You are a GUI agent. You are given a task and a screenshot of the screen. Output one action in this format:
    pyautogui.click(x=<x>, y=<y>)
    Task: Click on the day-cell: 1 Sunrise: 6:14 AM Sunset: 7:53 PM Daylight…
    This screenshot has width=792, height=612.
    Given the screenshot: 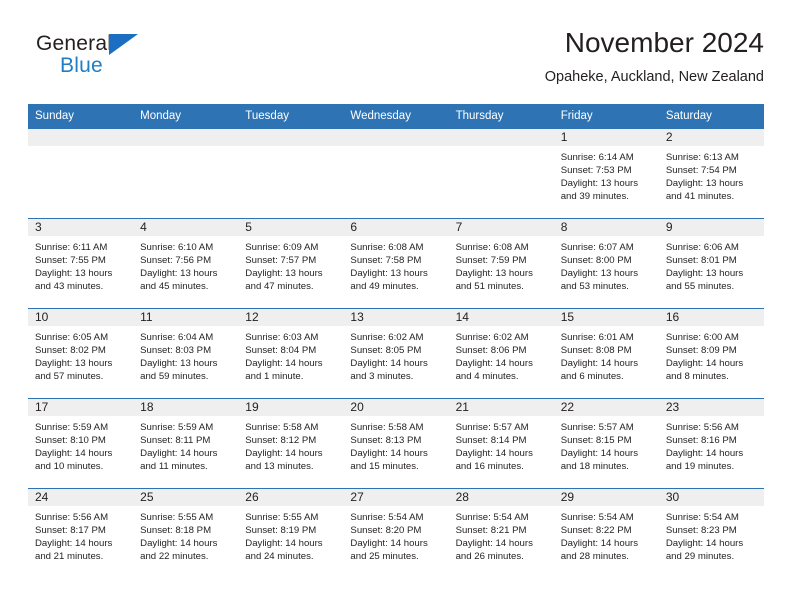 What is the action you would take?
    pyautogui.click(x=606, y=173)
    